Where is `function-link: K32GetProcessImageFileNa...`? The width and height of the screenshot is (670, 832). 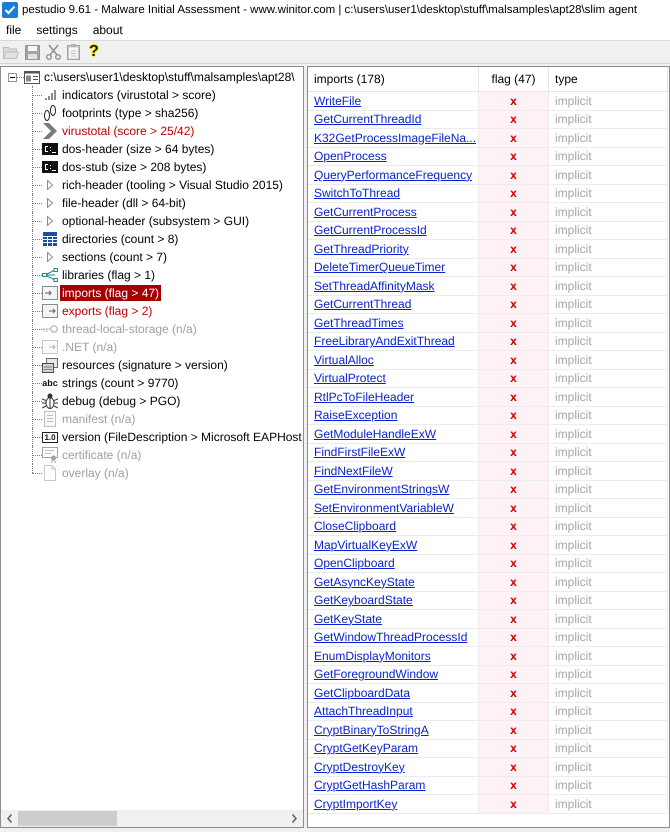
function-link: K32GetProcessImageFileNa... is located at coordinates (395, 137).